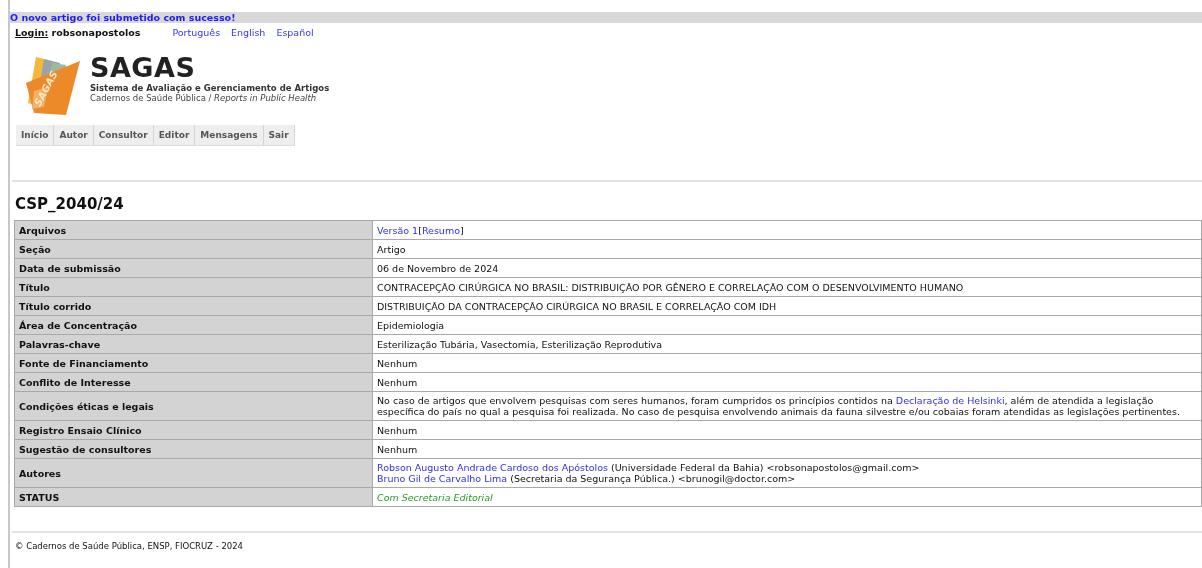  I want to click on language-link: English, so click(248, 34).